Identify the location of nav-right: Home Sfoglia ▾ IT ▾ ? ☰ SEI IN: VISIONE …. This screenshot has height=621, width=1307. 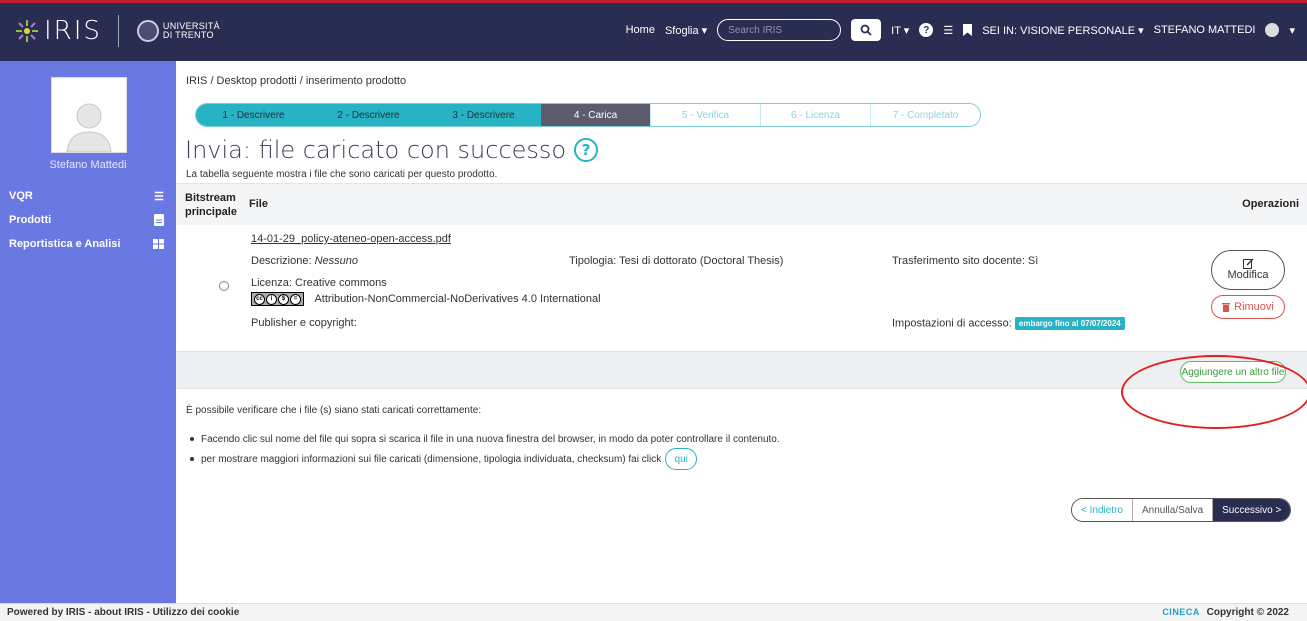
(960, 30).